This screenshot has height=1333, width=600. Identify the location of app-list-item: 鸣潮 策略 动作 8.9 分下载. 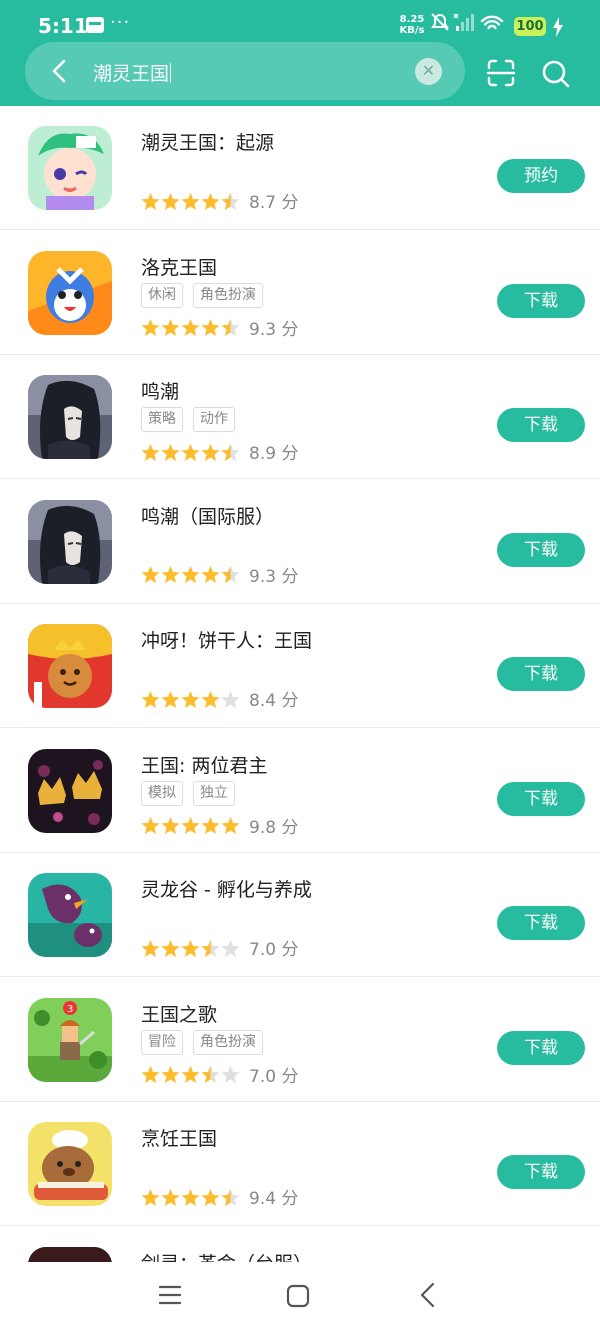
(300, 417).